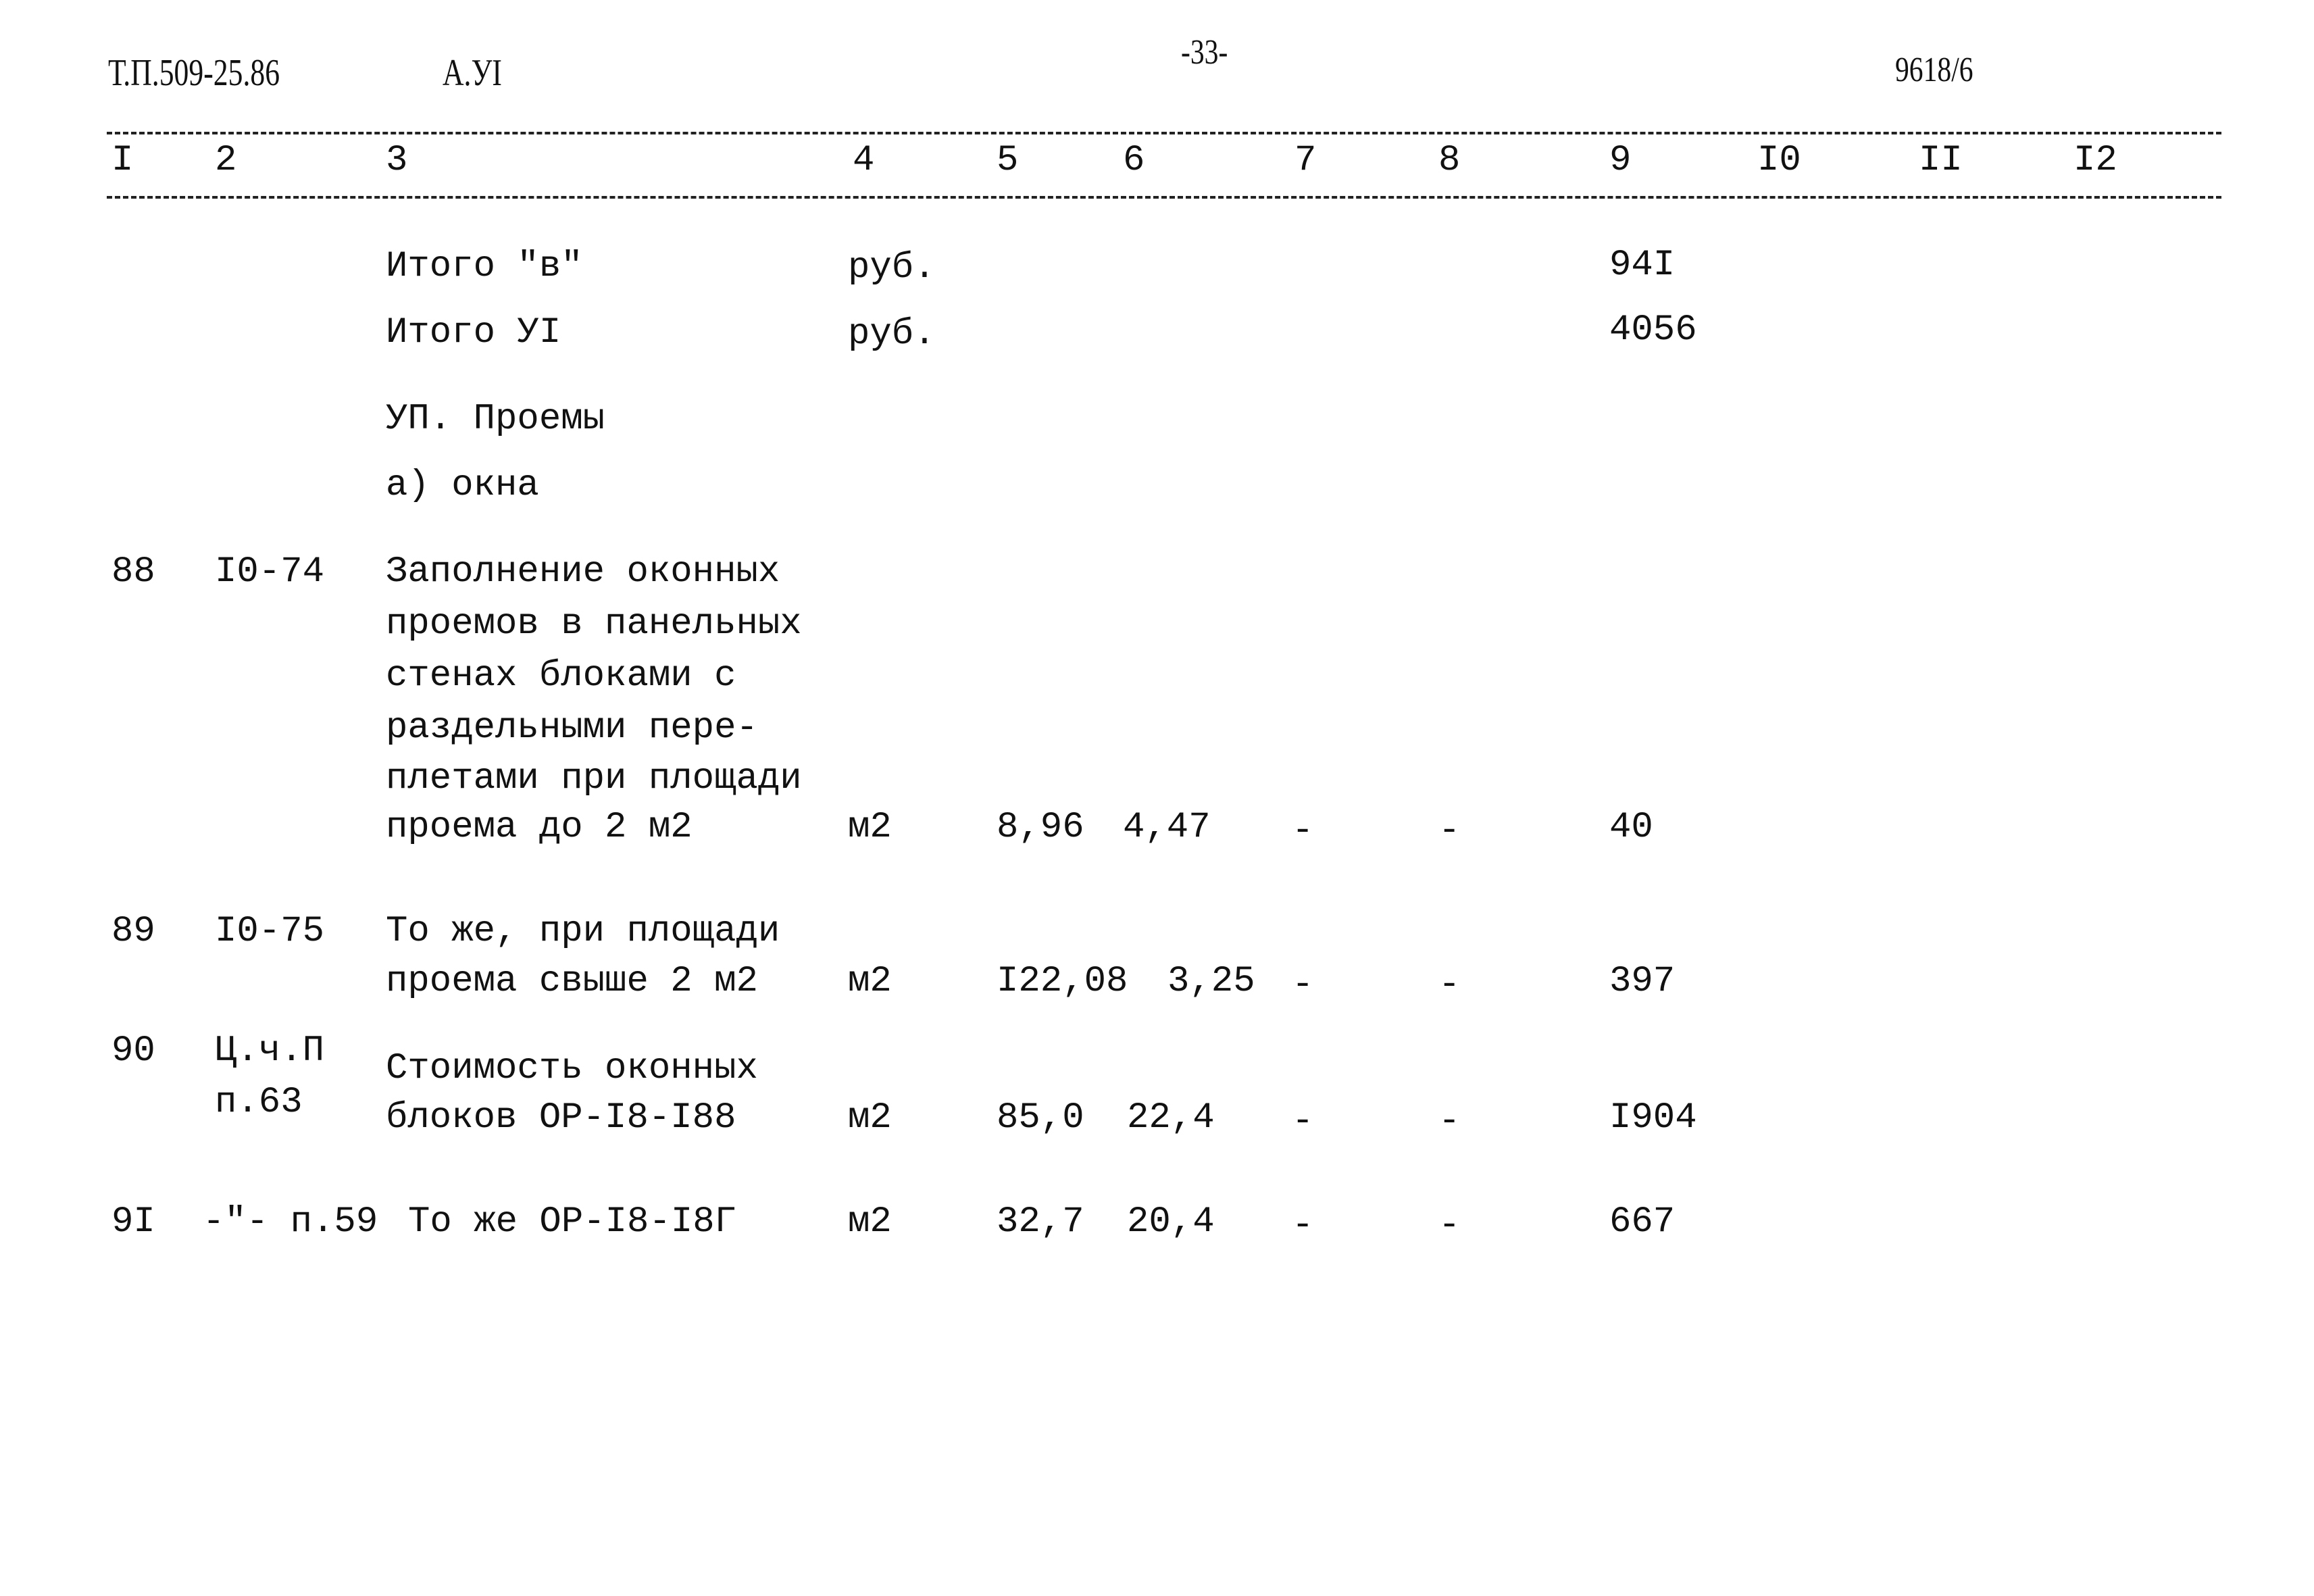 This screenshot has height=1596, width=2314. Describe the element at coordinates (1164, 133) in the screenshot. I see `table-top-rule` at that location.